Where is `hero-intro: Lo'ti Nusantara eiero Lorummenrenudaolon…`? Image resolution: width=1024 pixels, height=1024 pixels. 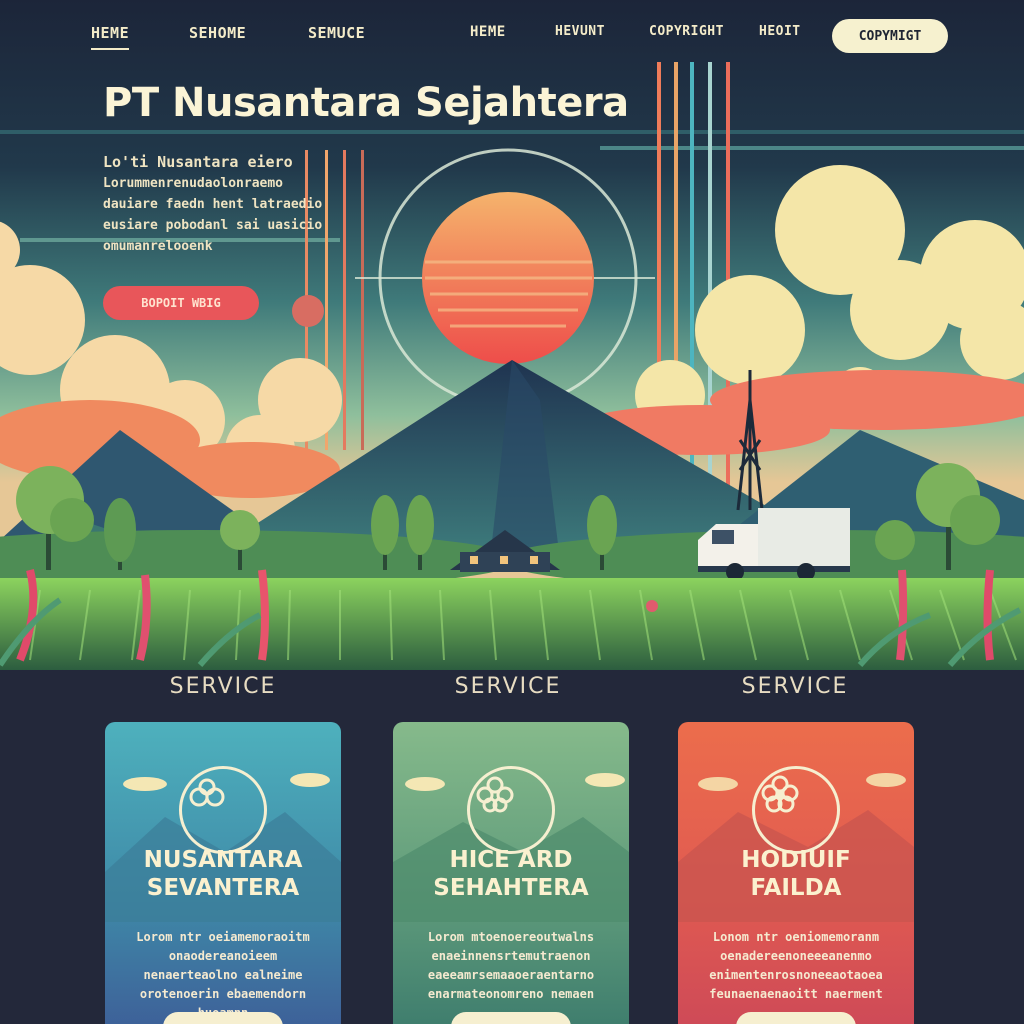 hero-intro: Lo'ti Nusantara eiero Lorummenrenudaolon… is located at coordinates (234, 204).